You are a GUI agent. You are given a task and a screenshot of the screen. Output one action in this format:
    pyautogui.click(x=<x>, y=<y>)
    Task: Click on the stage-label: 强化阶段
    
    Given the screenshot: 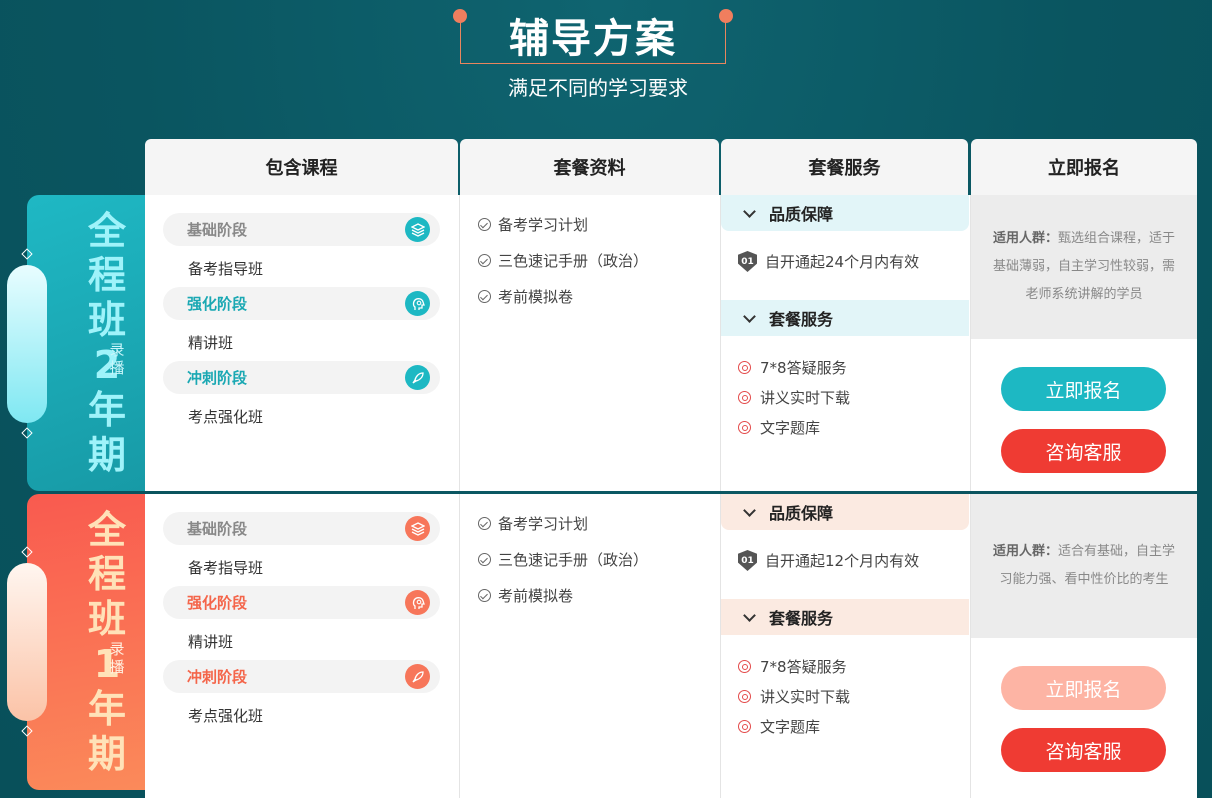 What is the action you would take?
    pyautogui.click(x=217, y=603)
    